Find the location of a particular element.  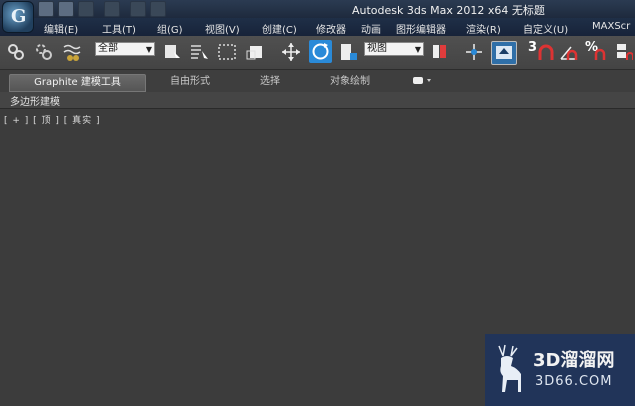

percent-snap-icon is located at coordinates (602, 52).